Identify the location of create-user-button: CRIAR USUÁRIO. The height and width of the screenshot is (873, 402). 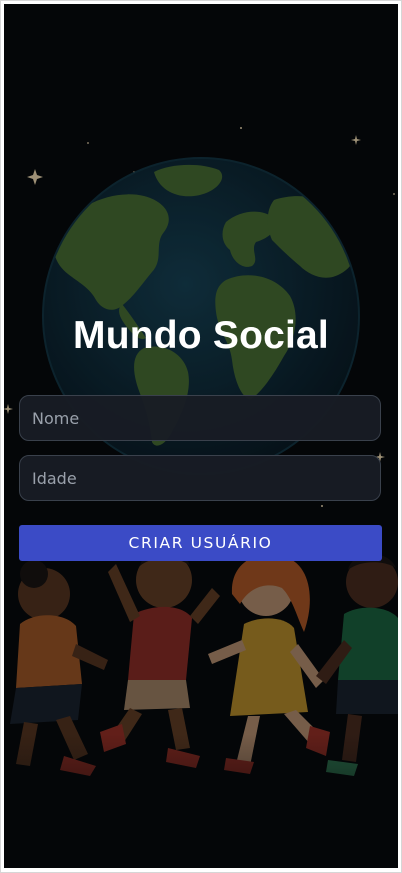
(200, 543).